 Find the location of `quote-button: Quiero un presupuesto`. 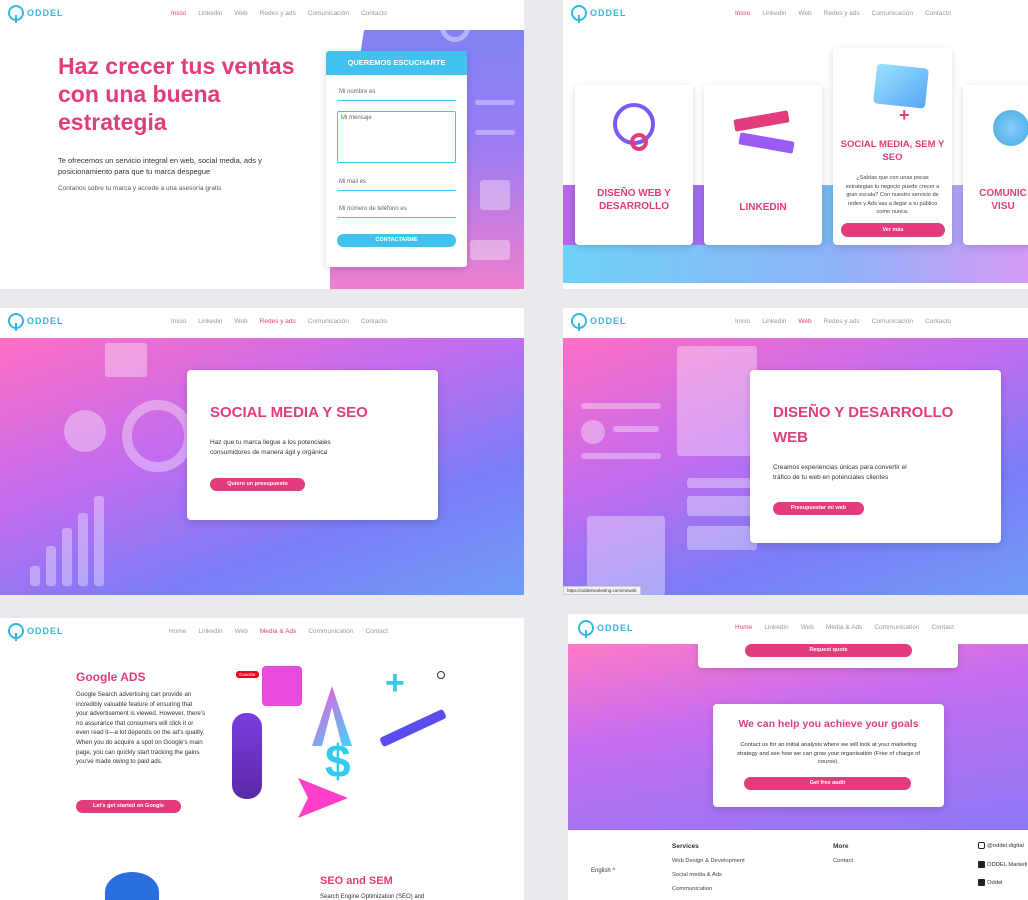

quote-button: Quiero un presupuesto is located at coordinates (257, 484).